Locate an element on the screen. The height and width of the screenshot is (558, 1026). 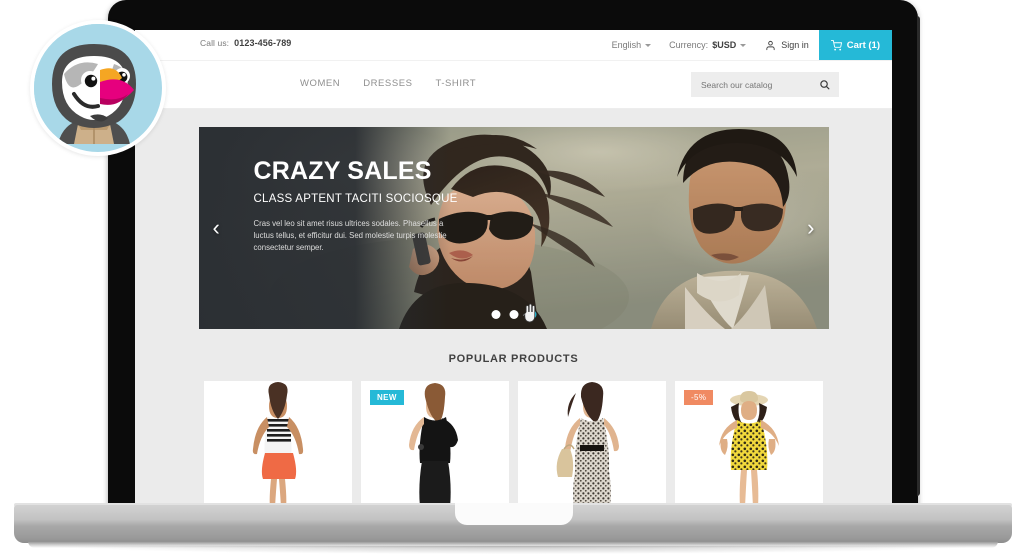
status-badge-discount: -5% is located at coordinates (699, 397).